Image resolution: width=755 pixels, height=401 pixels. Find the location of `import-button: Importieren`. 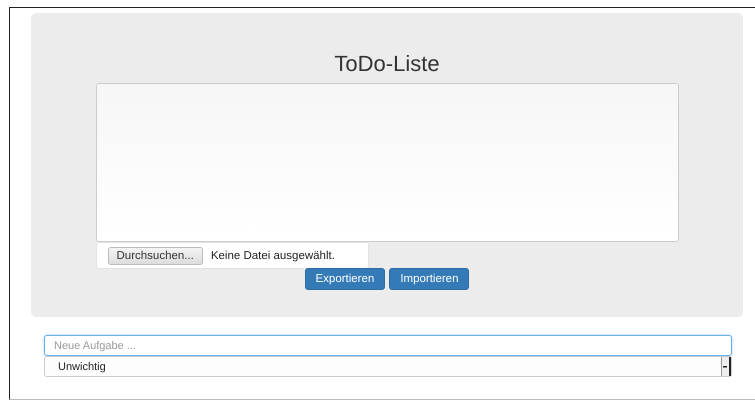

import-button: Importieren is located at coordinates (429, 279).